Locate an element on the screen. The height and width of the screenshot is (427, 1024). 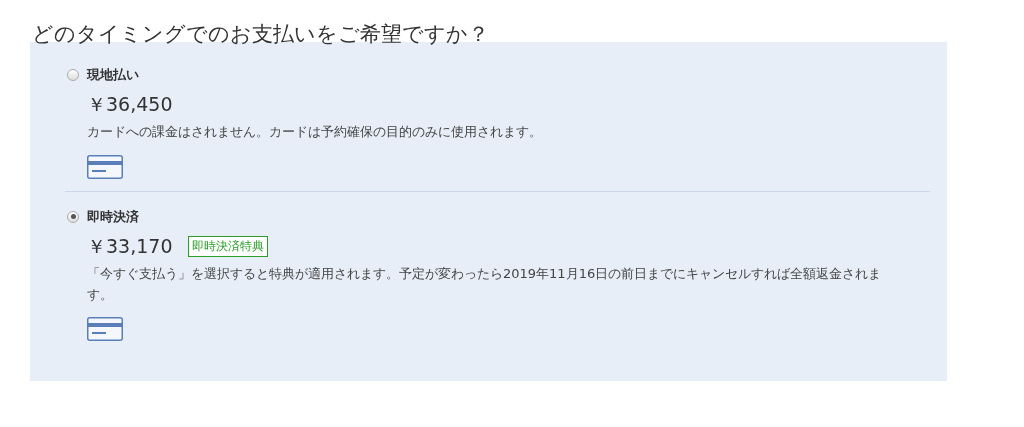
price: ￥33,170 is located at coordinates (130, 246).